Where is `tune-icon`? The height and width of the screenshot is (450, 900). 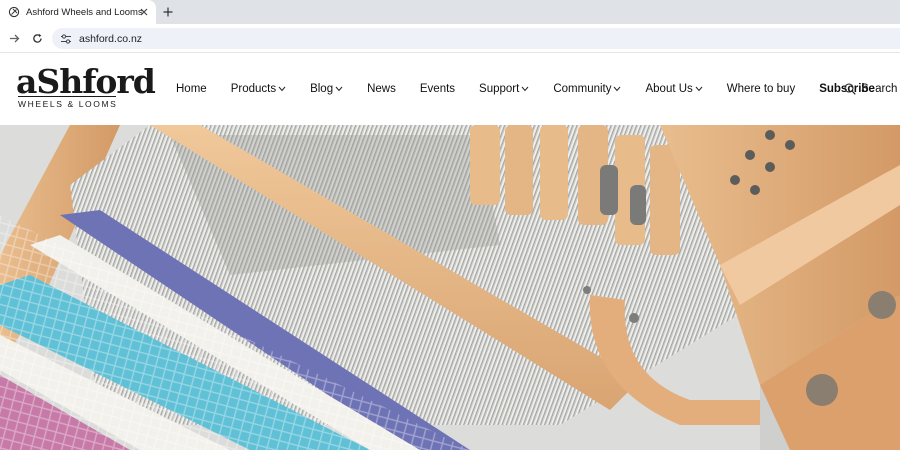
tune-icon is located at coordinates (66, 39).